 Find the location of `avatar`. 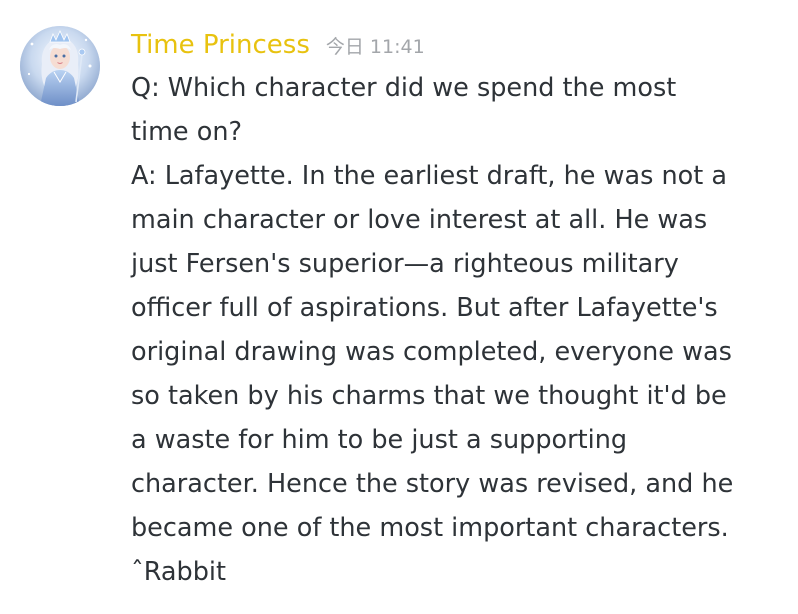

avatar is located at coordinates (60, 66).